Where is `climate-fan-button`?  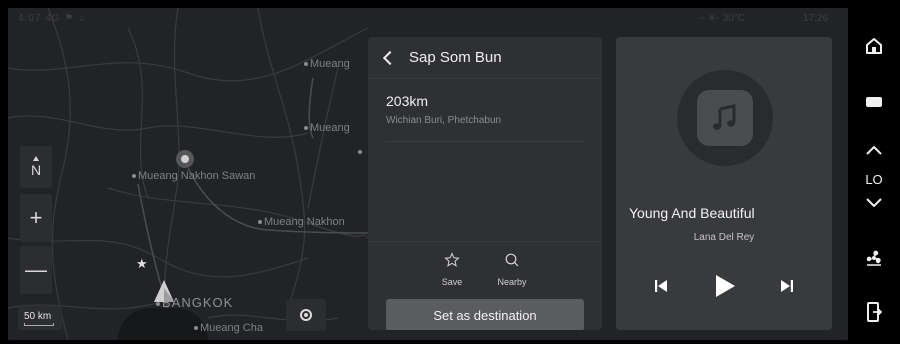 climate-fan-button is located at coordinates (874, 258).